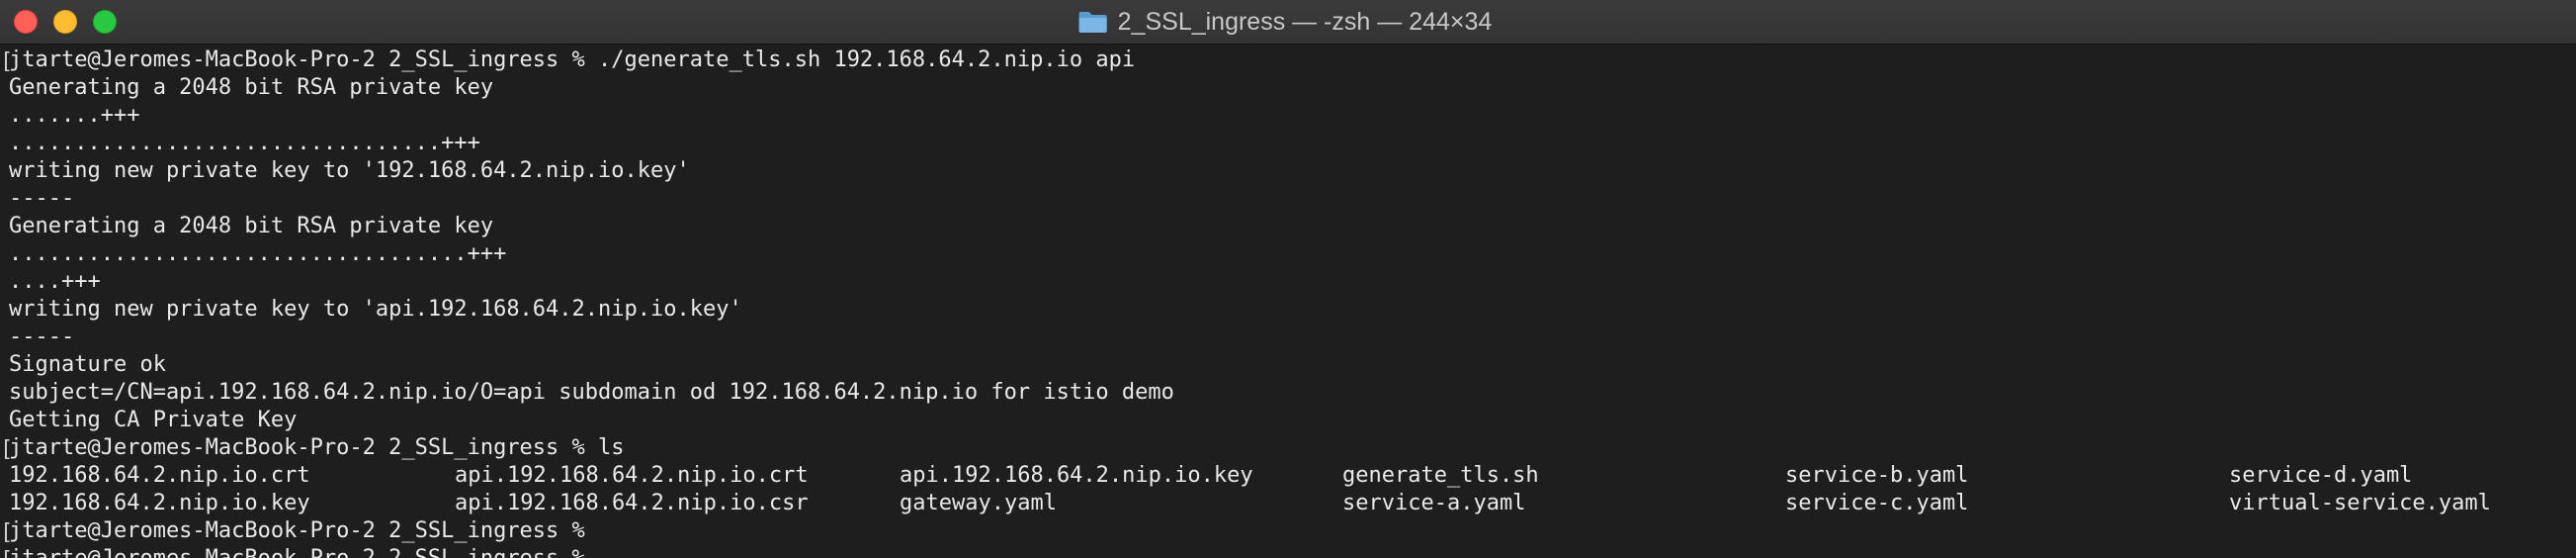 Image resolution: width=2576 pixels, height=558 pixels. Describe the element at coordinates (26, 22) in the screenshot. I see `close-button` at that location.